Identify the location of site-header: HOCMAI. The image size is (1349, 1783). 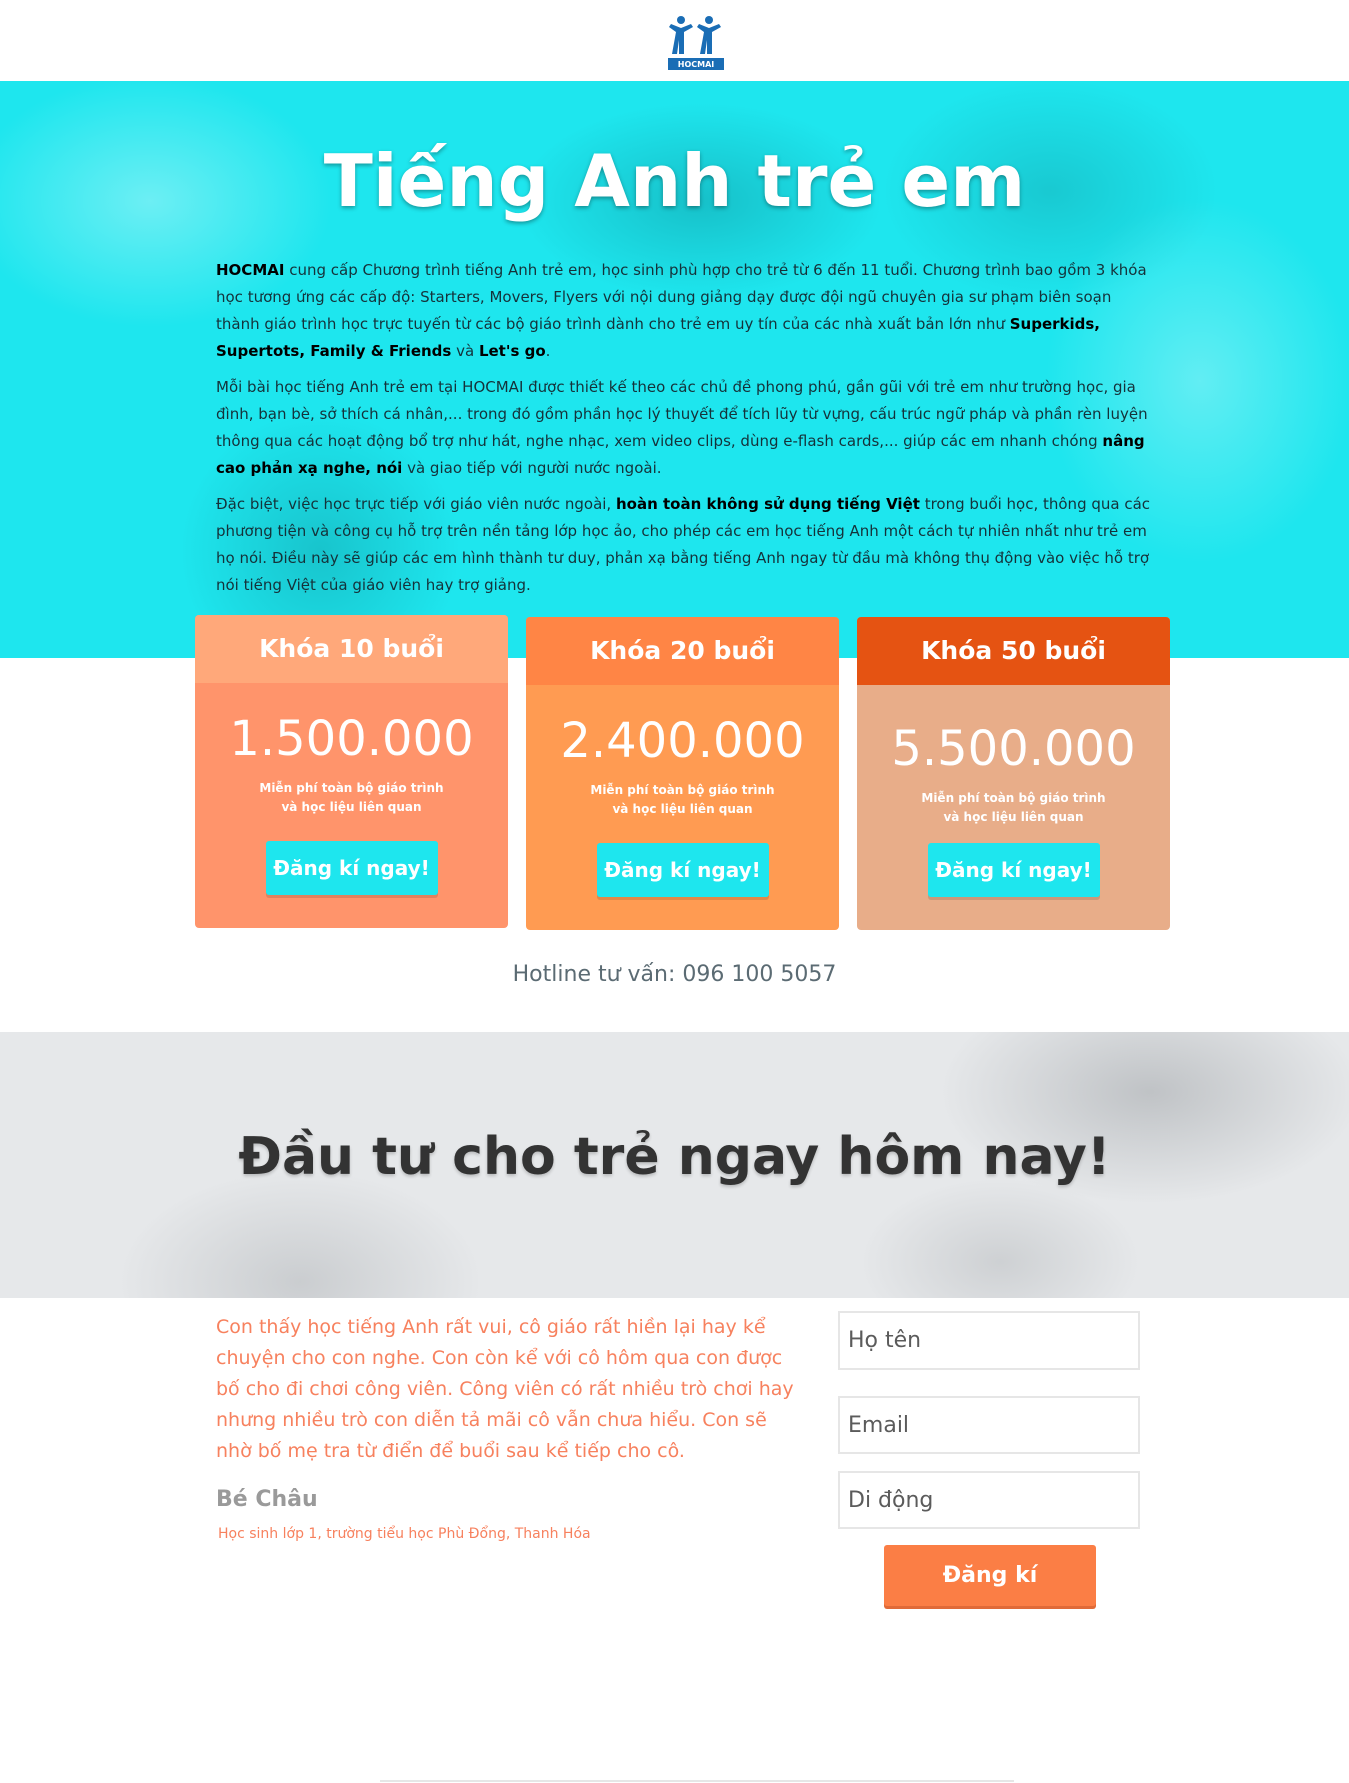
(674, 40).